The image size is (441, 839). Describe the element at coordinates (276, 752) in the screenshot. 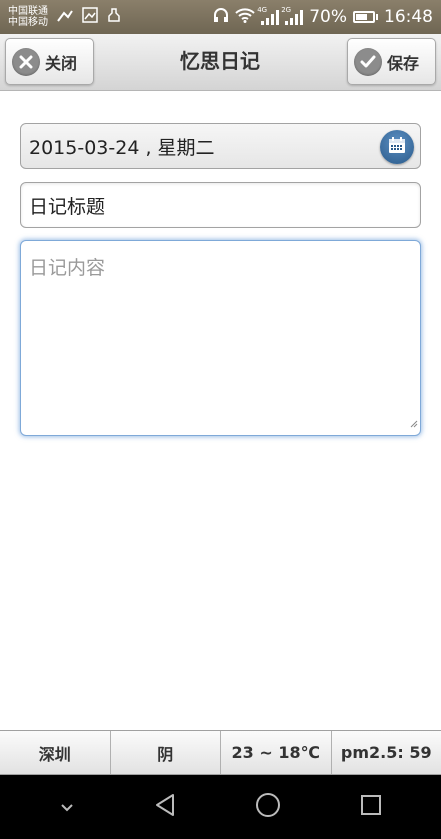

I see `temperature-cell: 23 ~ 18℃` at that location.